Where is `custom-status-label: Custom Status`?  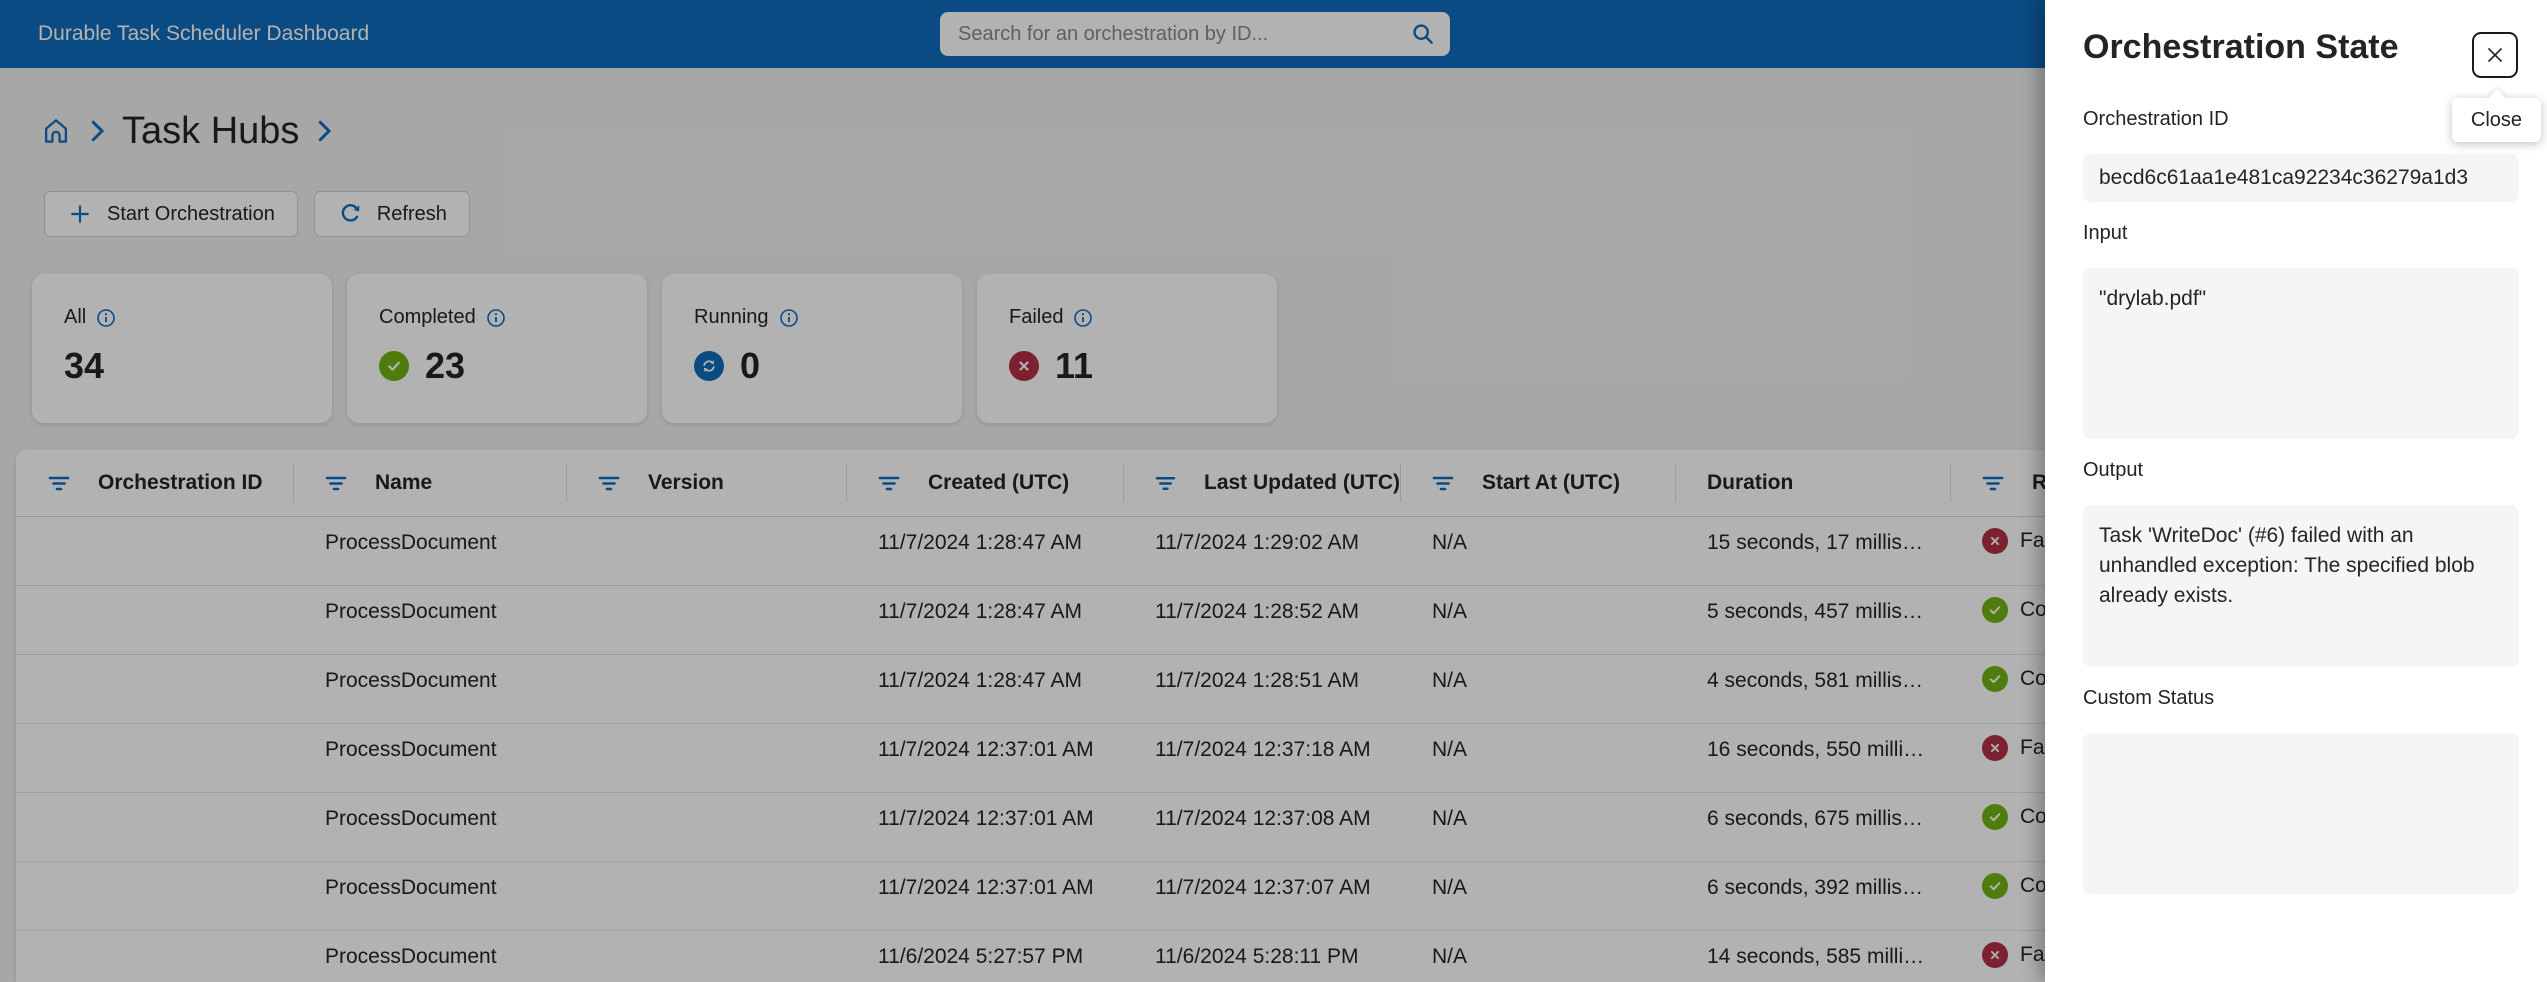
custom-status-label: Custom Status is located at coordinates (2149, 698).